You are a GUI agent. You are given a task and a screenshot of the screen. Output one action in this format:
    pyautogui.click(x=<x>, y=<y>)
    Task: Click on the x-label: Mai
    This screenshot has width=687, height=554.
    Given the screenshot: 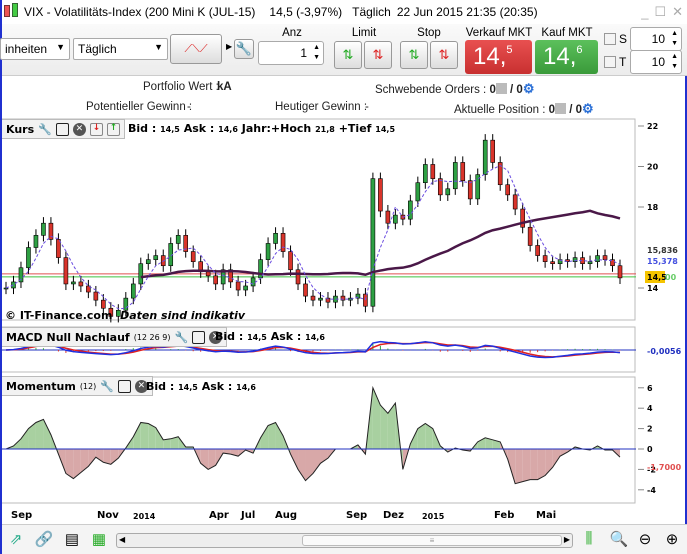 What is the action you would take?
    pyautogui.click(x=546, y=515)
    